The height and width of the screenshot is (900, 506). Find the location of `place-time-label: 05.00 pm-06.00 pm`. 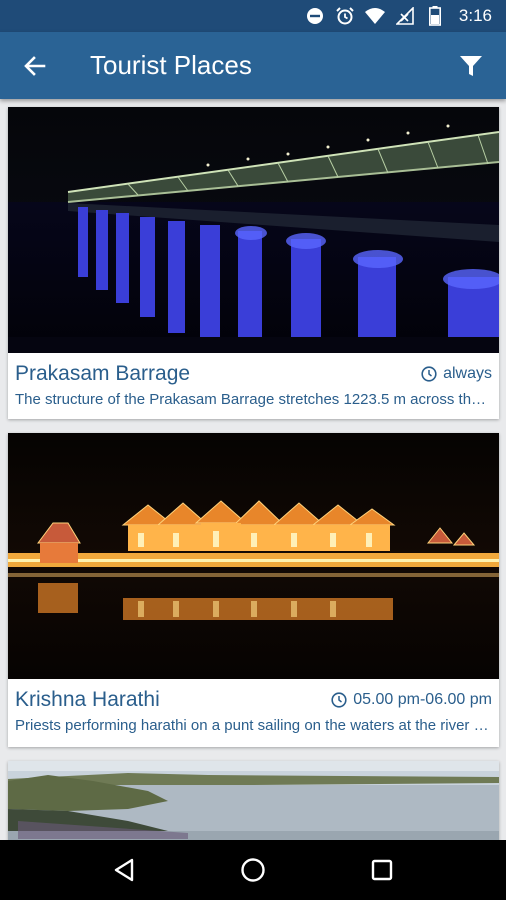

place-time-label: 05.00 pm-06.00 pm is located at coordinates (422, 699).